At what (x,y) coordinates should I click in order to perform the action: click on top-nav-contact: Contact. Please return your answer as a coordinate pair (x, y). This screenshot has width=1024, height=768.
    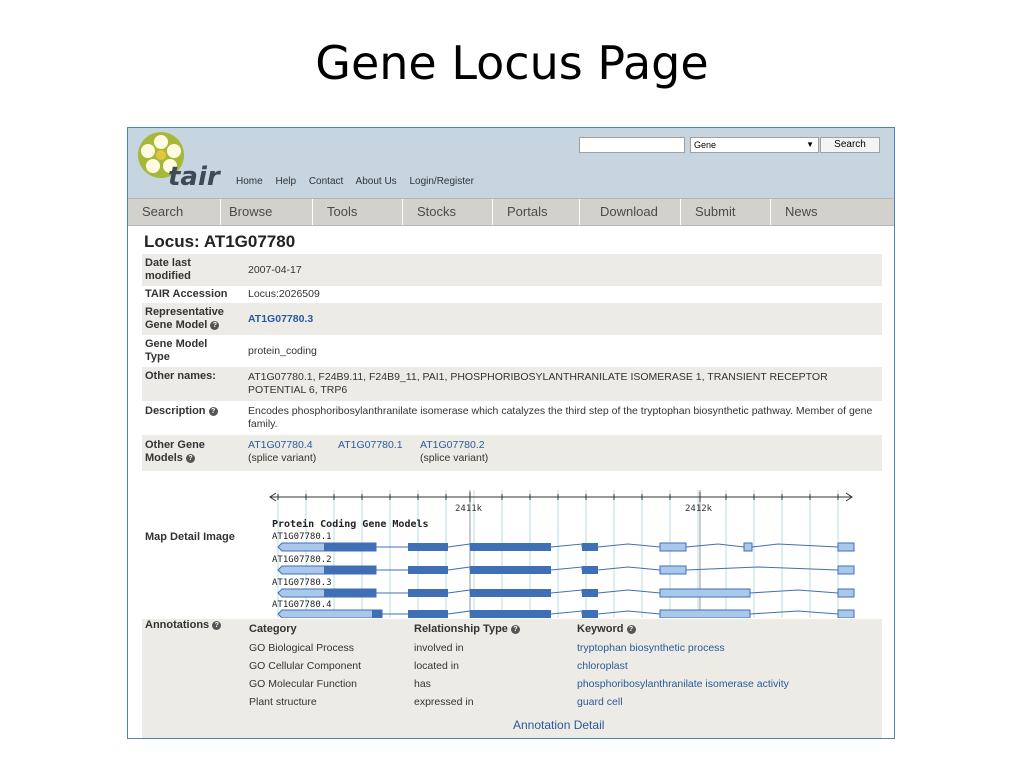
    Looking at the image, I should click on (326, 181).